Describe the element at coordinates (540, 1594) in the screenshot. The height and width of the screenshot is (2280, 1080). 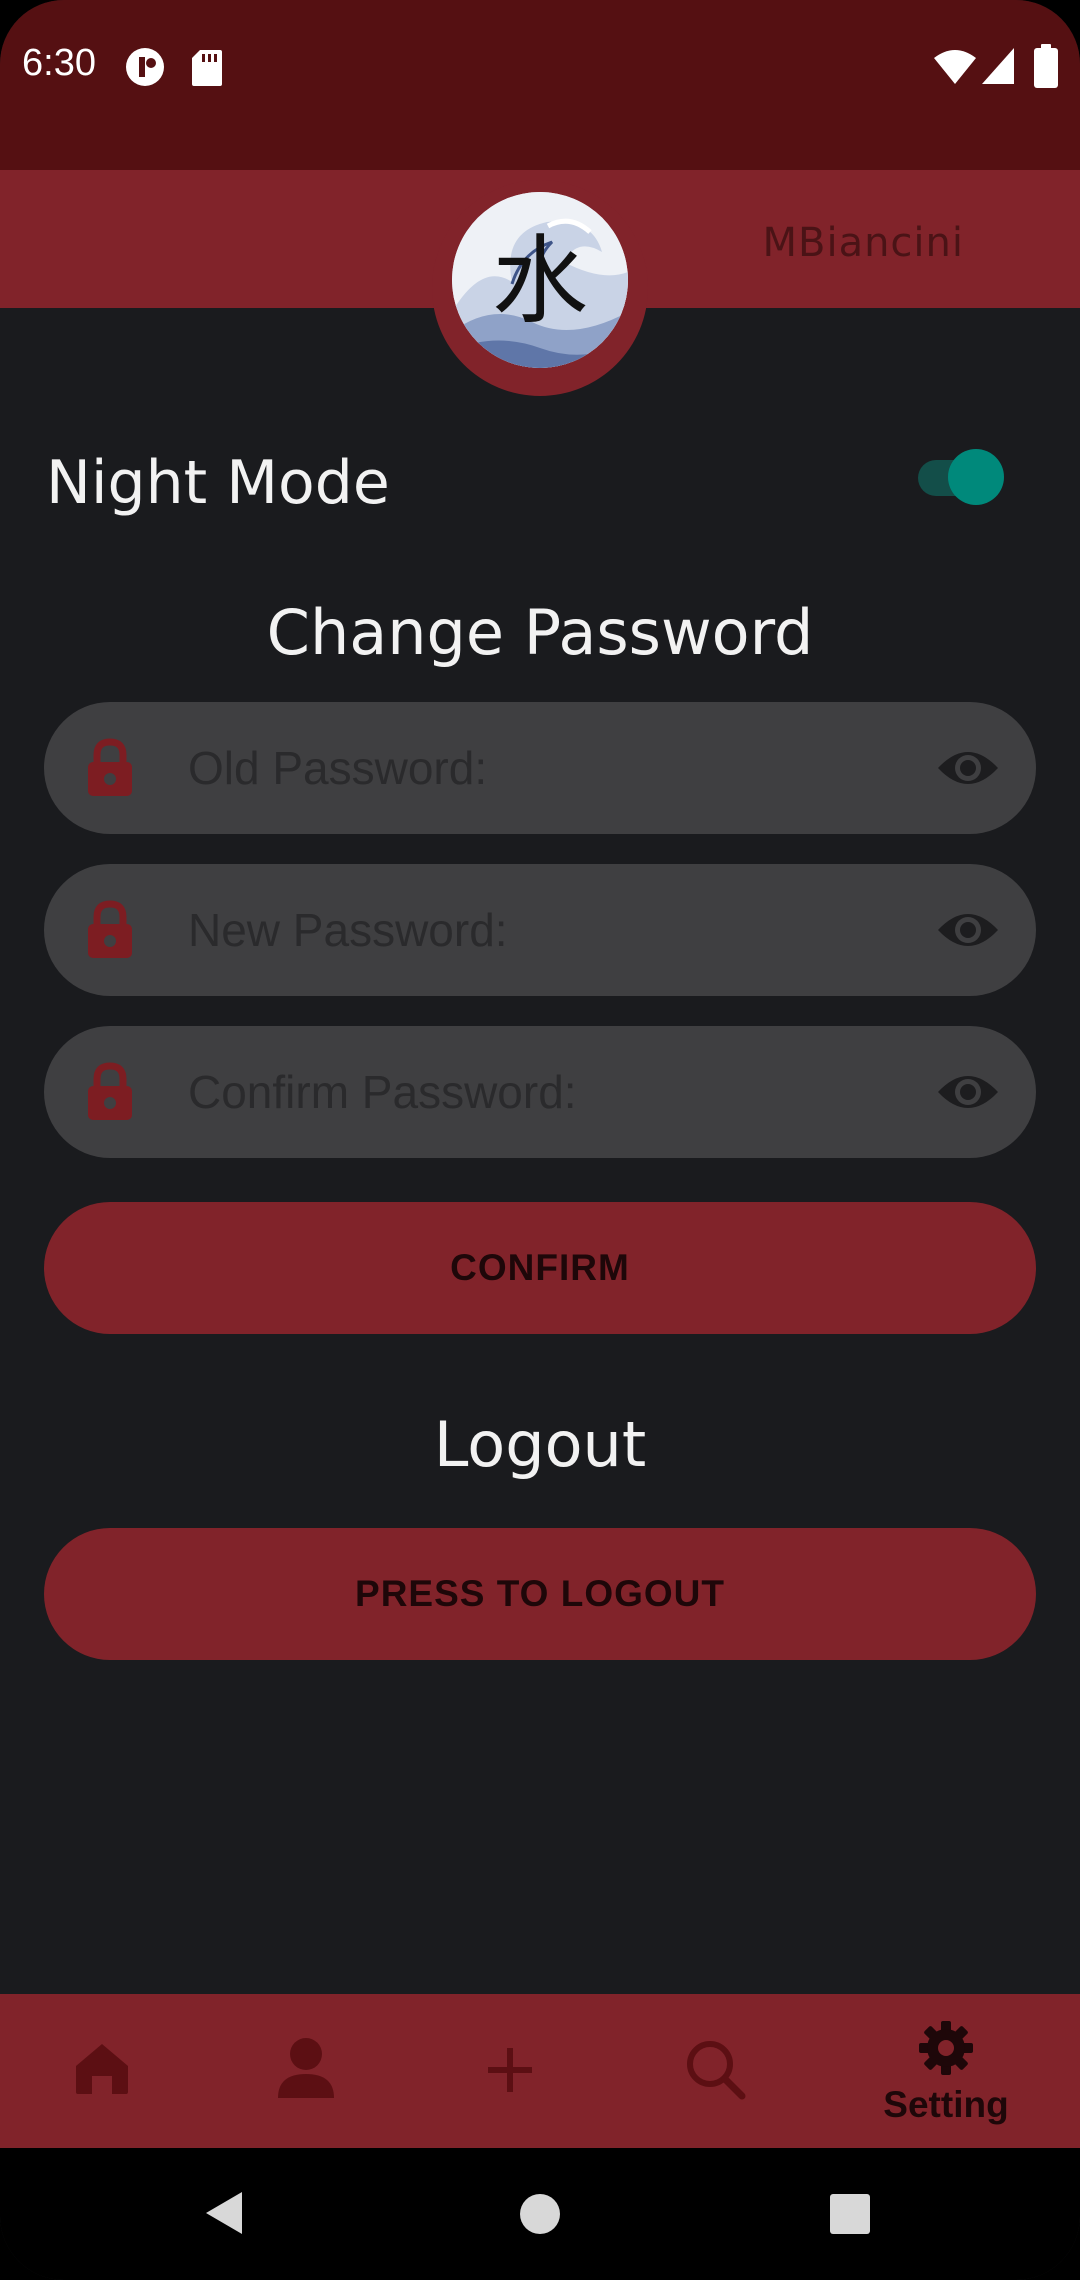
I see `logout-button: PRESS TO LOGOUT` at that location.